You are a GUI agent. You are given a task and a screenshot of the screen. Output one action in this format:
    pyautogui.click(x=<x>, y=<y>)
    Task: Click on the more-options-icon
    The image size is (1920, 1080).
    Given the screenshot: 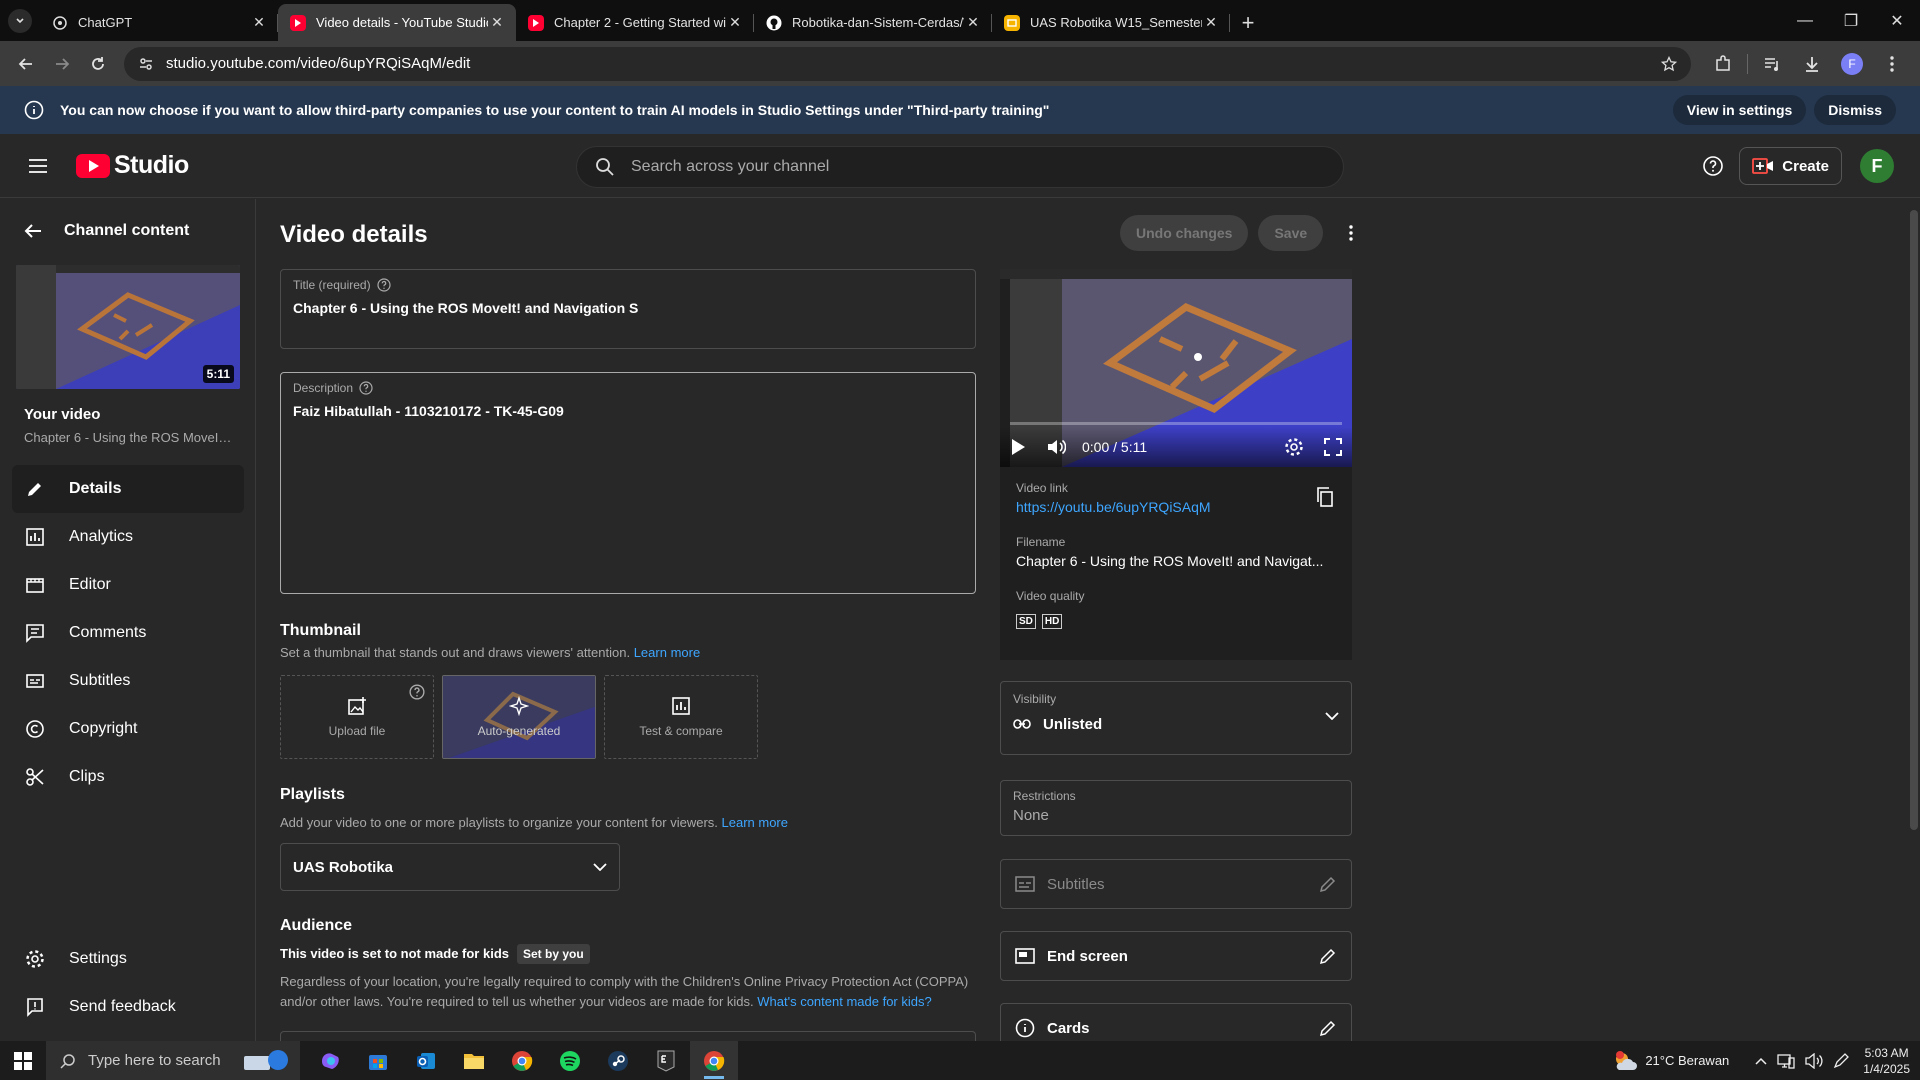 What is the action you would take?
    pyautogui.click(x=1351, y=233)
    